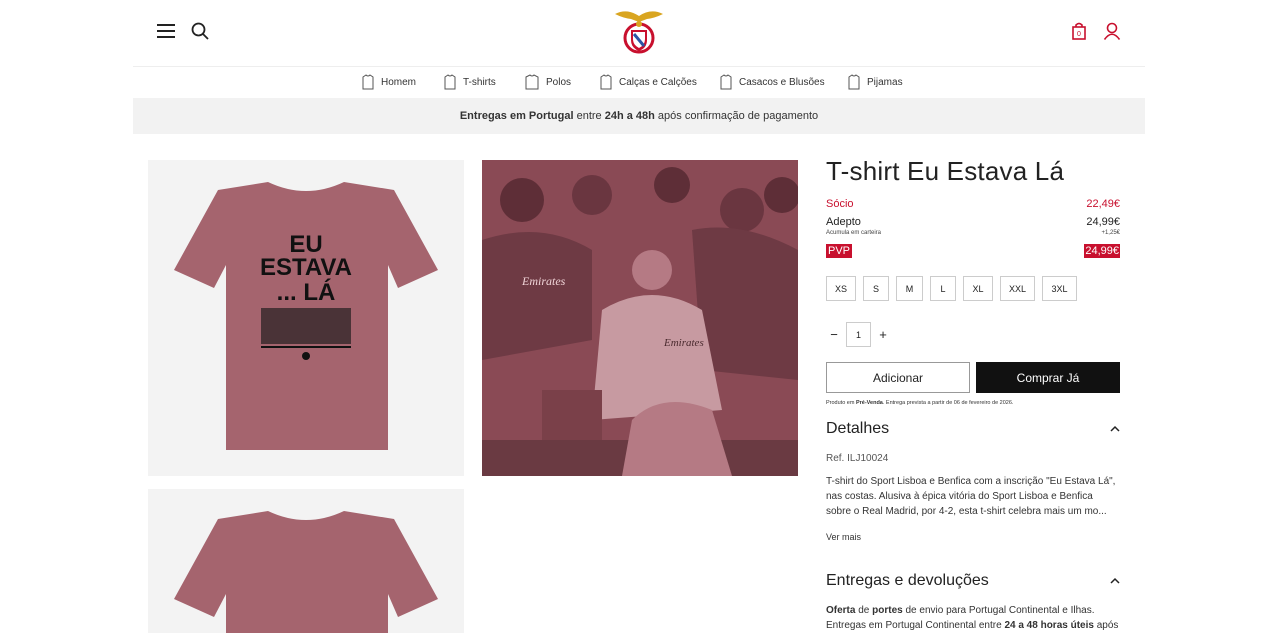 The image size is (1280, 633). What do you see at coordinates (858, 428) in the screenshot?
I see `details-heading: Detalhes` at bounding box center [858, 428].